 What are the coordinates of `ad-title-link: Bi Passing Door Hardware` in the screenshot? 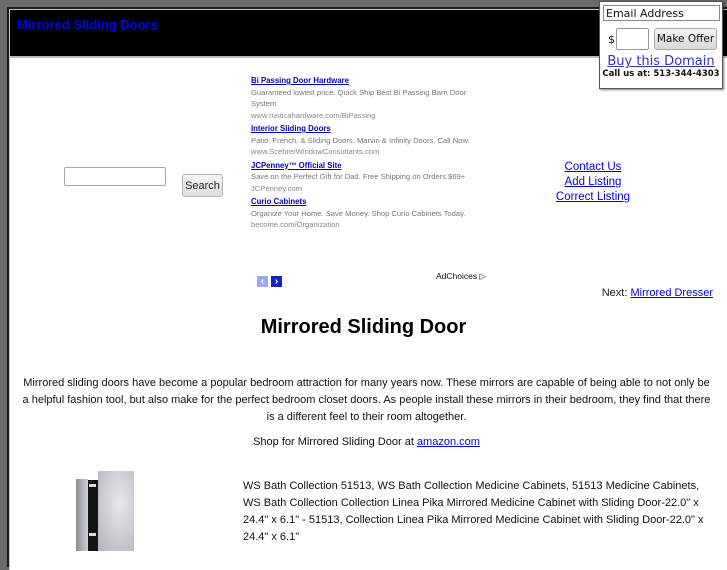 It's located at (368, 81).